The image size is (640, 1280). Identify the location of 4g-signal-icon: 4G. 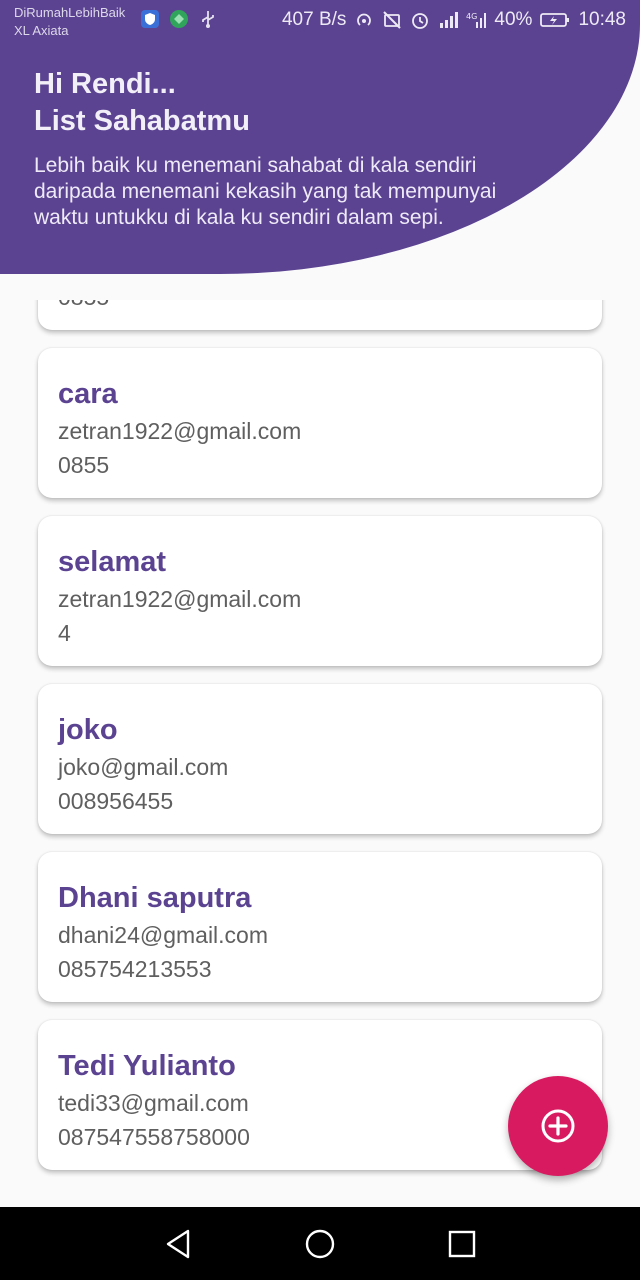
(476, 20).